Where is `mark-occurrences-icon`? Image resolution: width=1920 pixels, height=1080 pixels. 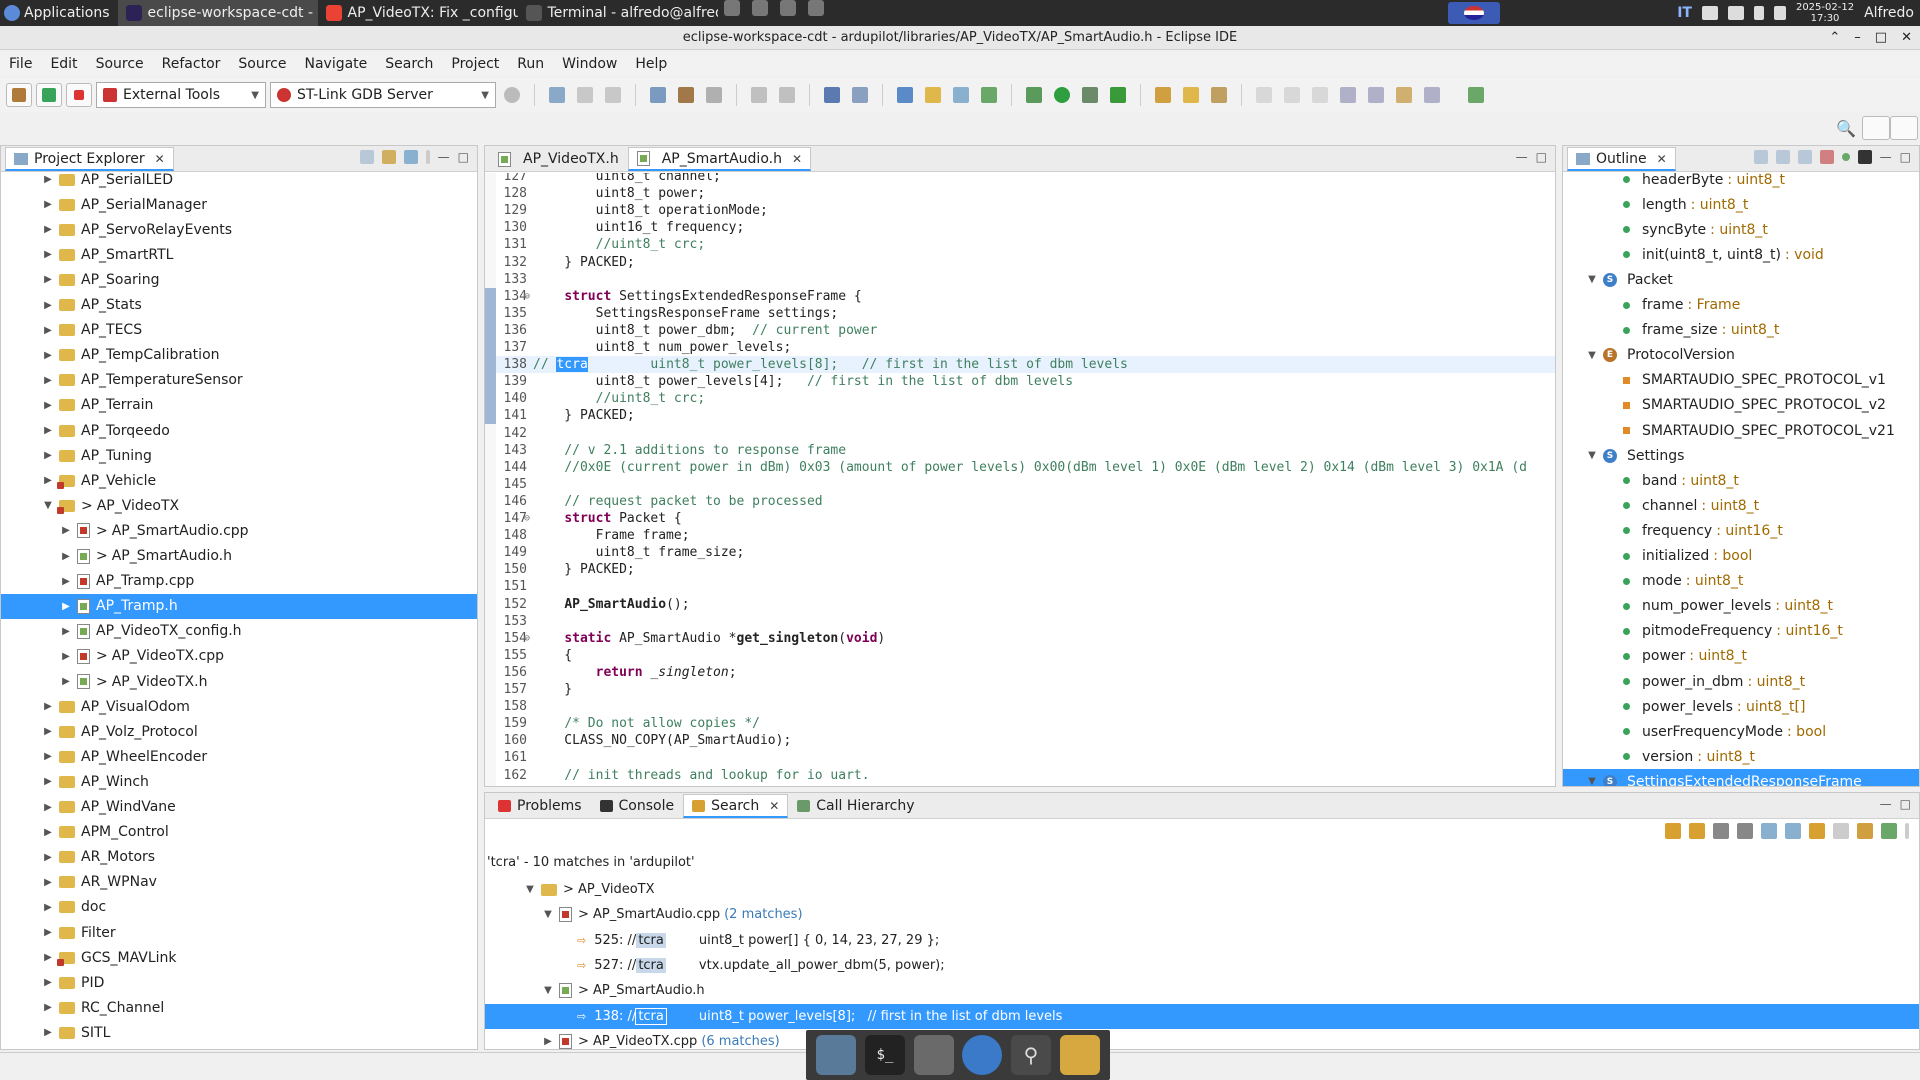 mark-occurrences-icon is located at coordinates (1264, 95).